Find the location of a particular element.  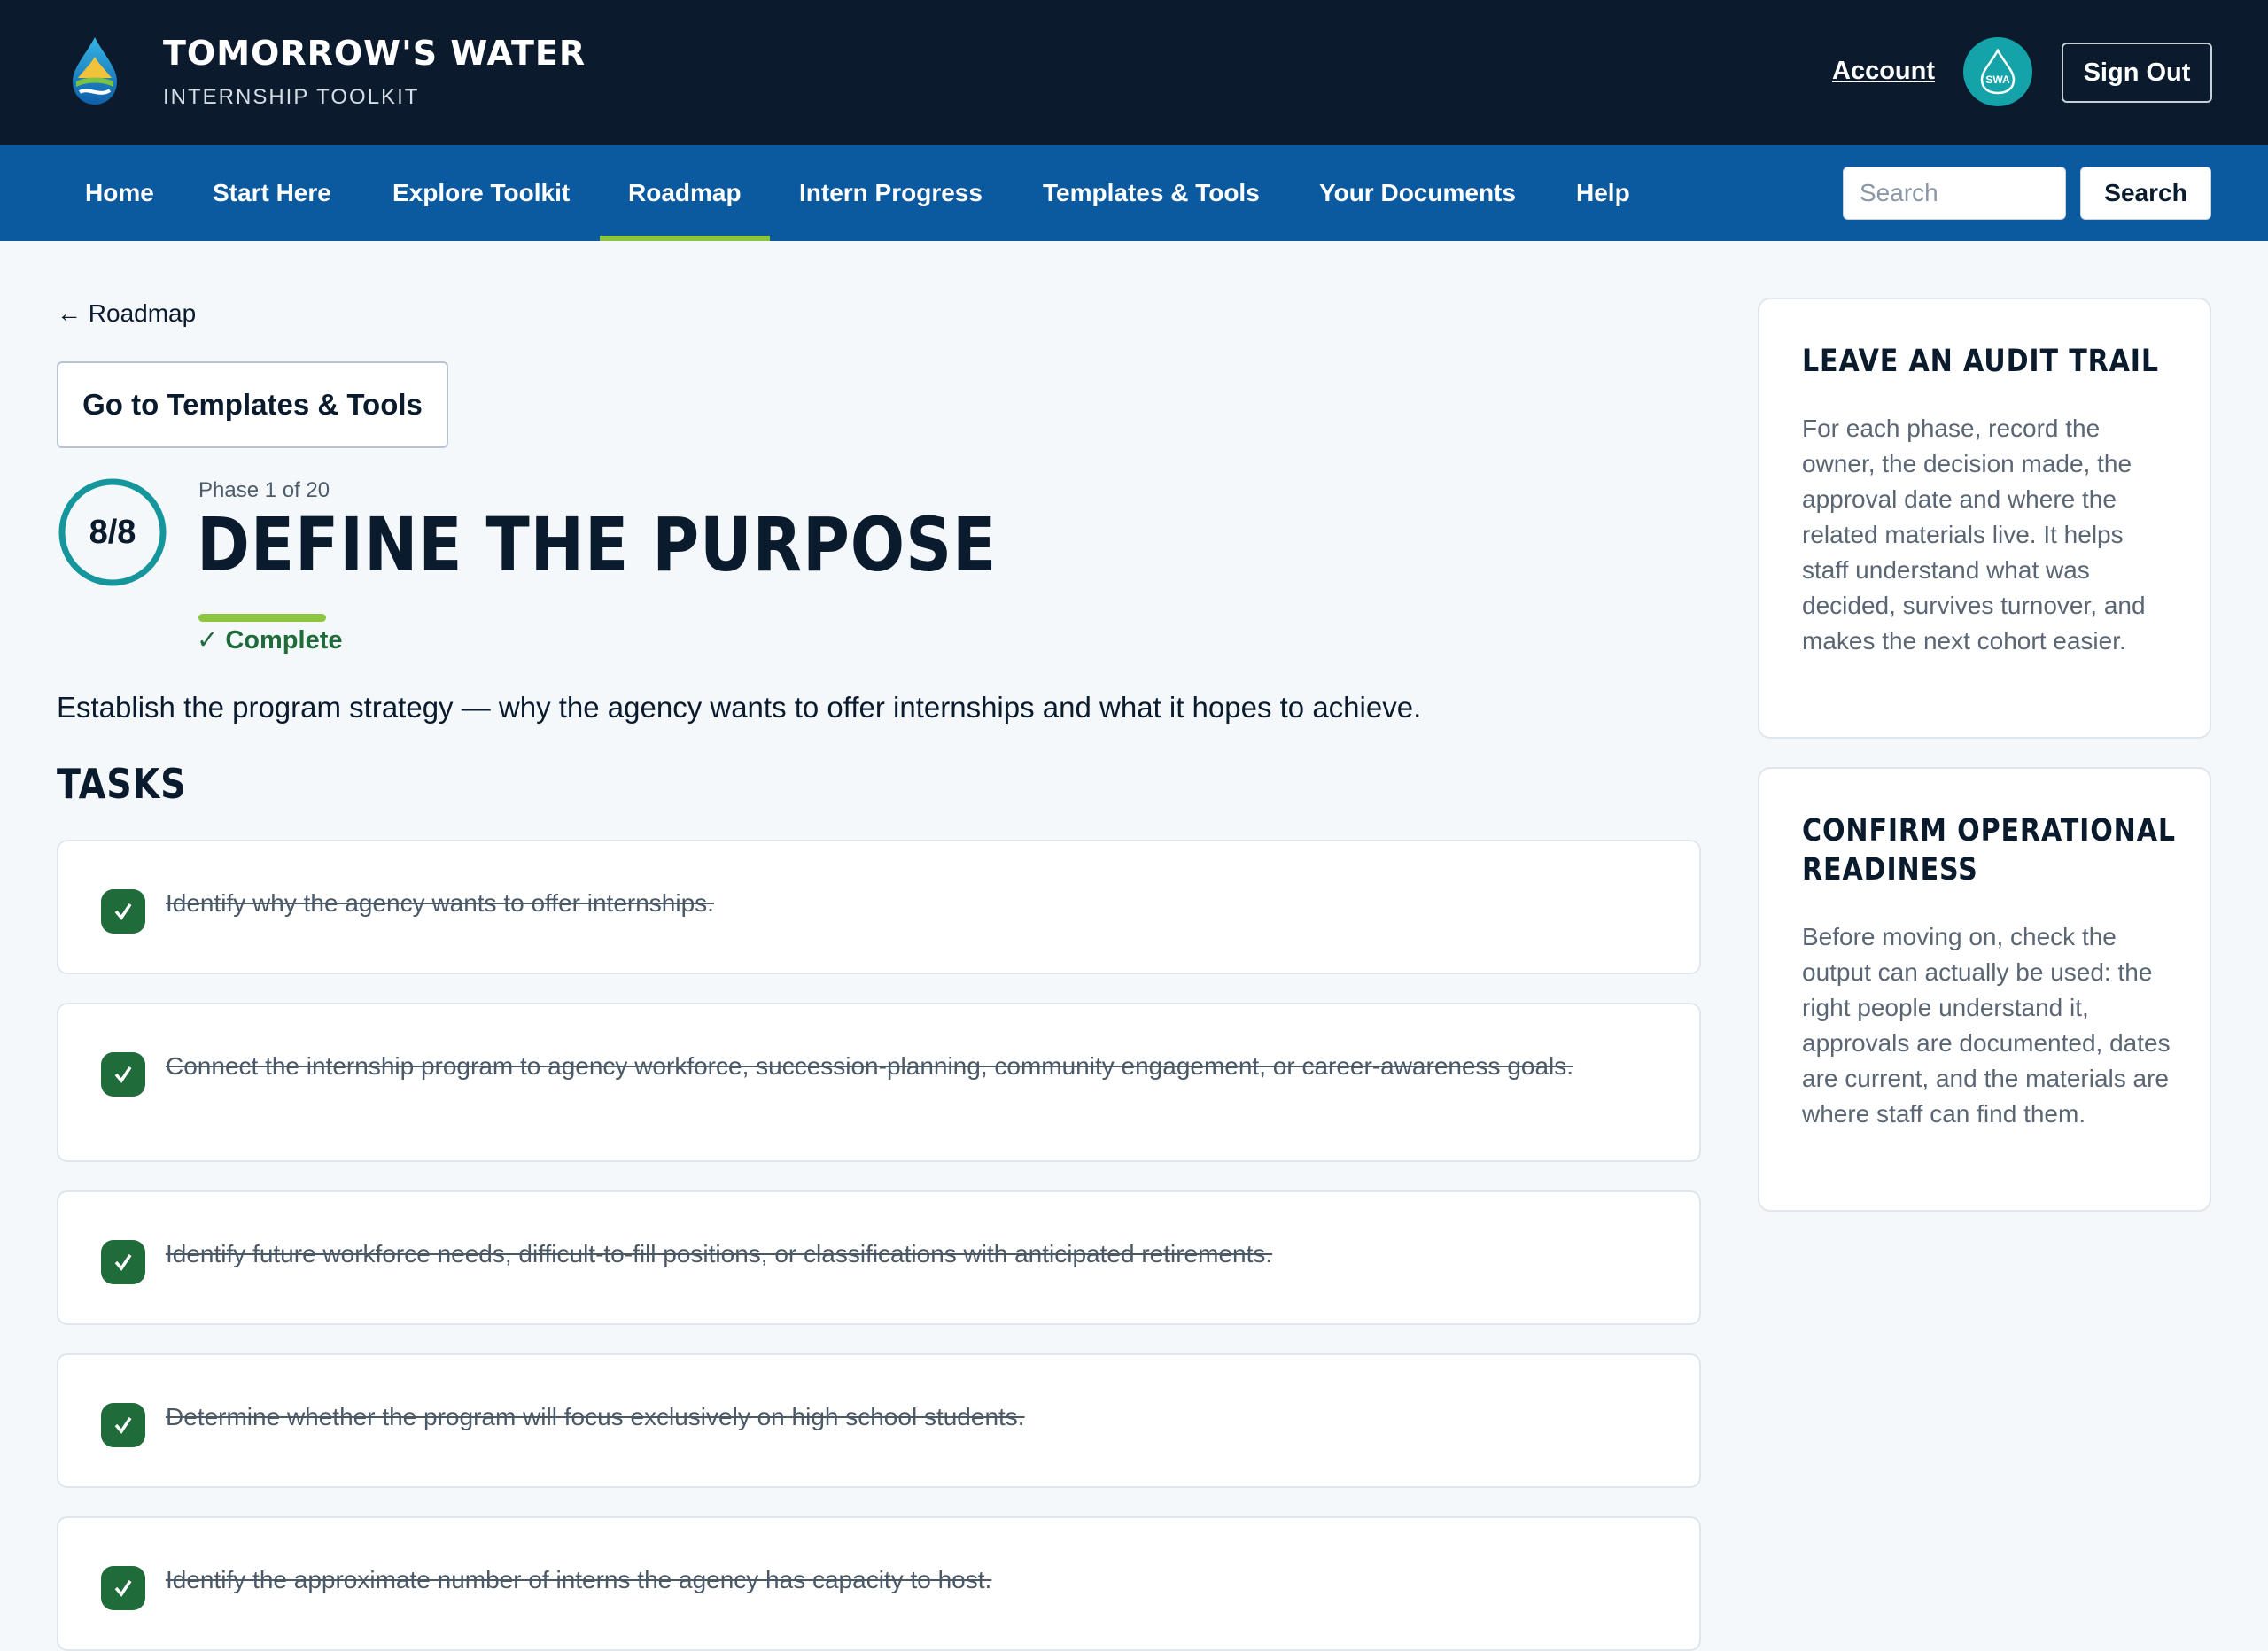

avatar-text: SWA is located at coordinates (1998, 80).